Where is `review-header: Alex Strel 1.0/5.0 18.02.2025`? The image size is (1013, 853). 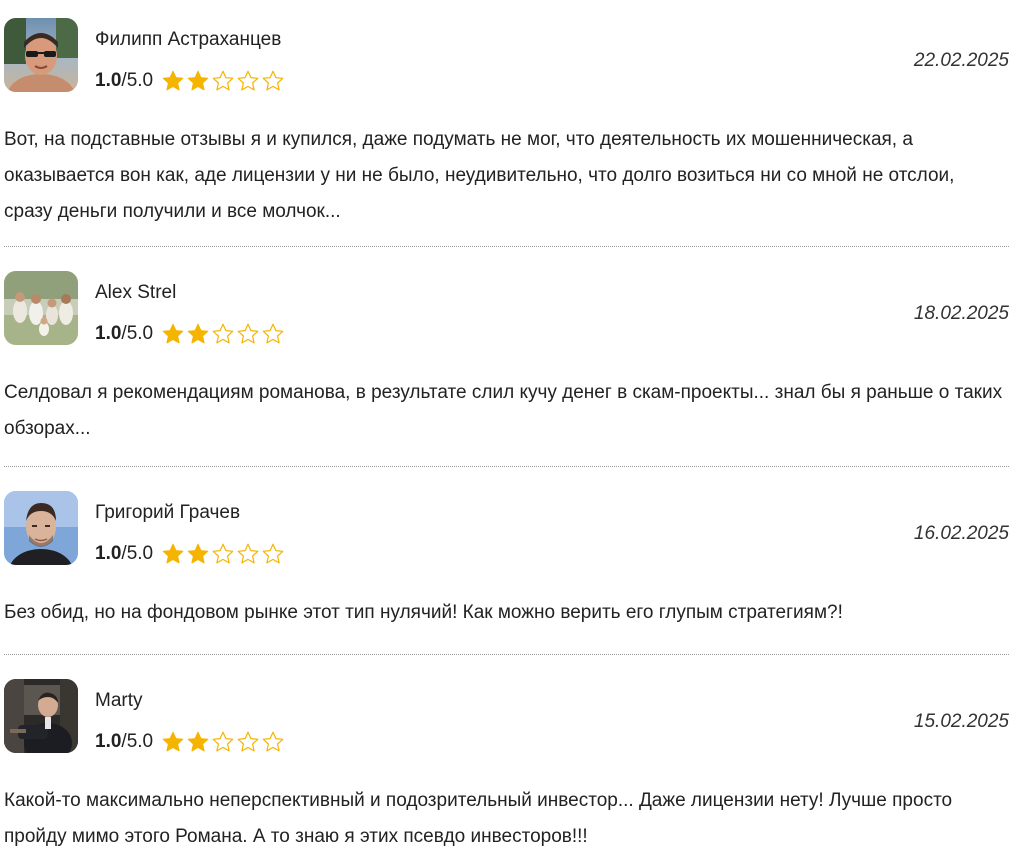
review-header: Alex Strel 1.0/5.0 18.02.2025 is located at coordinates (506, 309).